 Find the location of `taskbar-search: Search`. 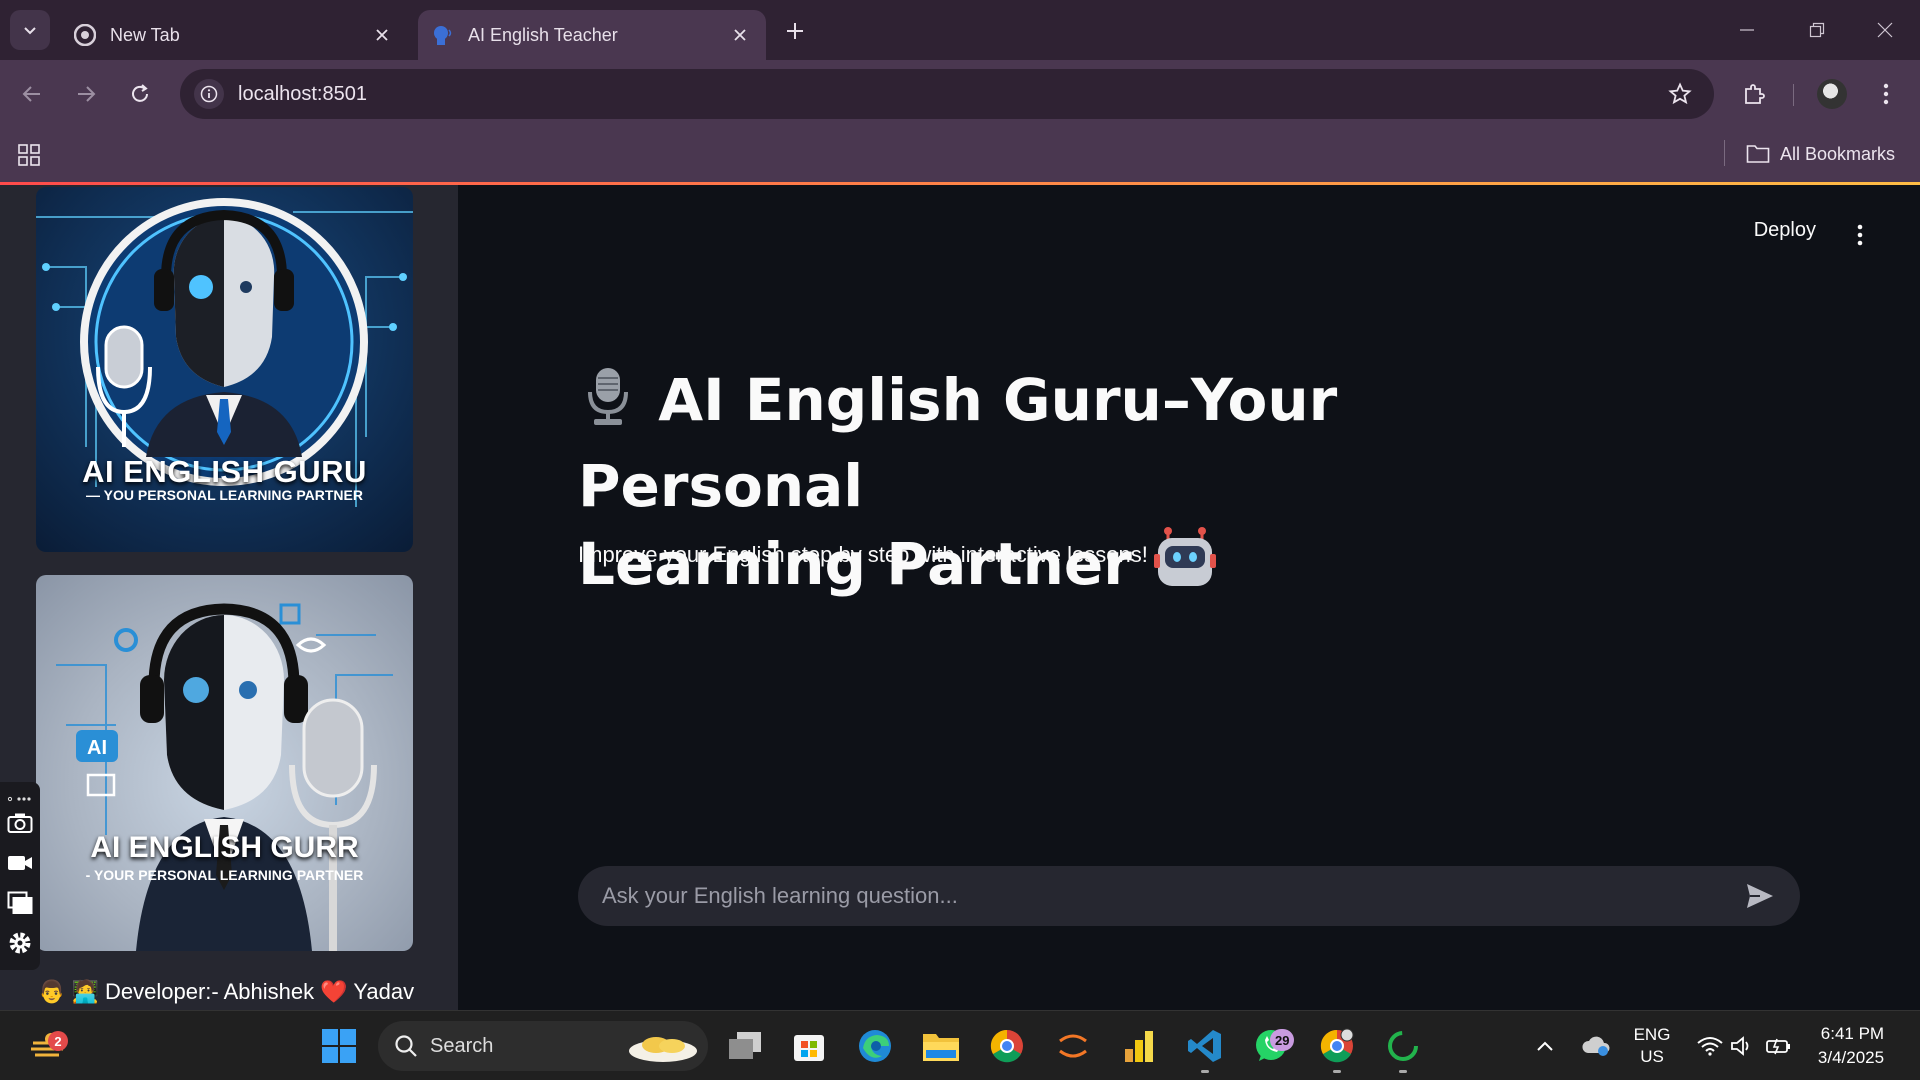

taskbar-search: Search is located at coordinates (543, 1046).